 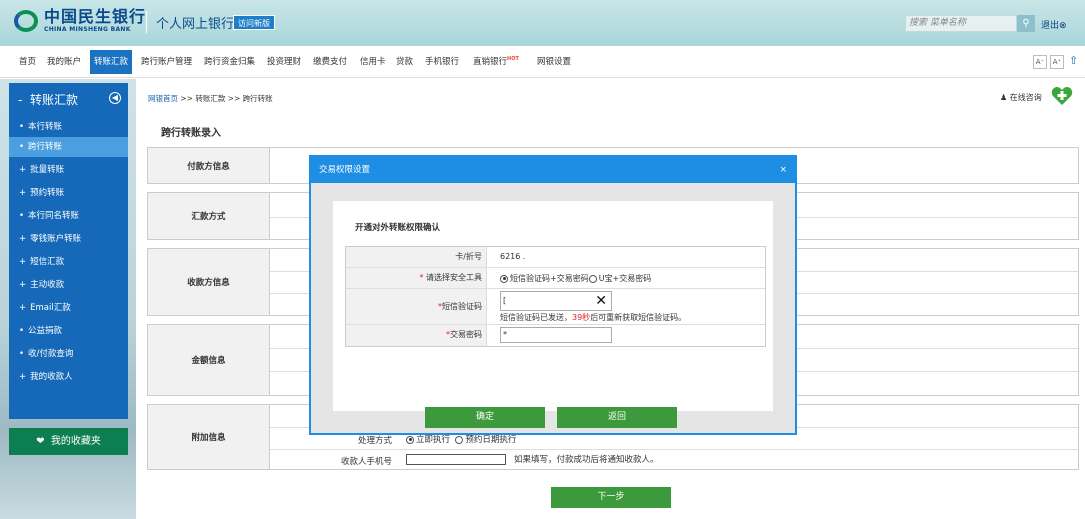 What do you see at coordinates (95, 16) in the screenshot?
I see `bank-name: 中国民生银行` at bounding box center [95, 16].